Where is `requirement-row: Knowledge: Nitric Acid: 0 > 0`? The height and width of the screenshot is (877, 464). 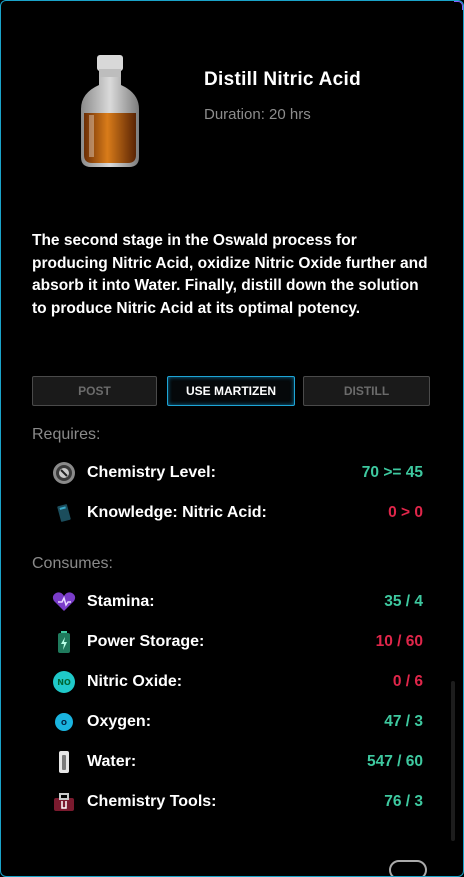
requirement-row: Knowledge: Nitric Acid: 0 > 0 is located at coordinates (237, 513).